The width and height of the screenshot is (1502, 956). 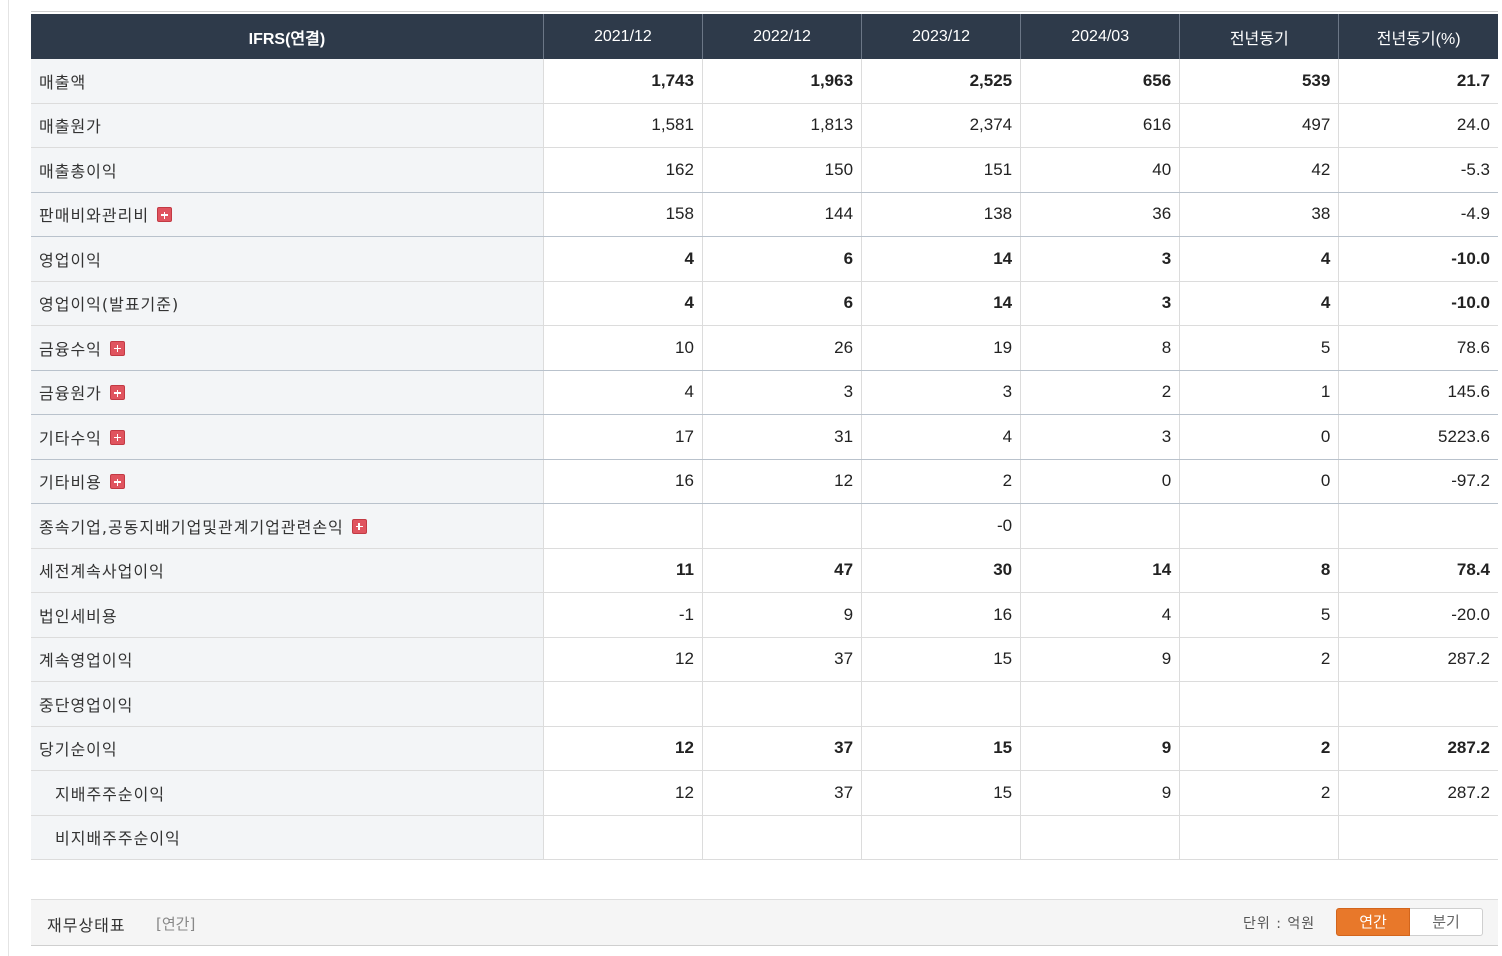 I want to click on value-cell: 14, so click(x=941, y=259).